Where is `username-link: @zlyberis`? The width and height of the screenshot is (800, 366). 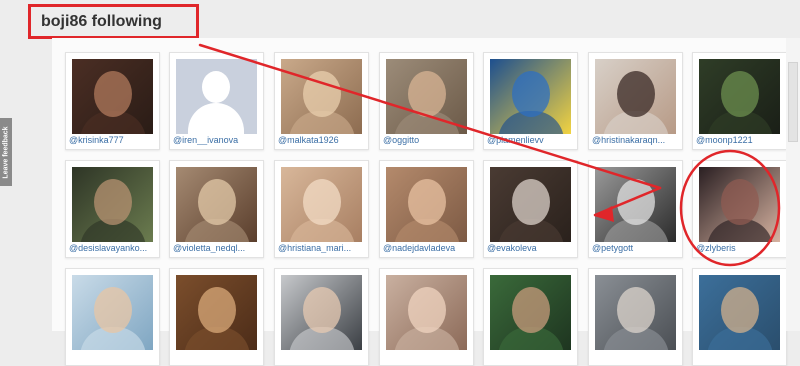
username-link: @zlyberis is located at coordinates (740, 248).